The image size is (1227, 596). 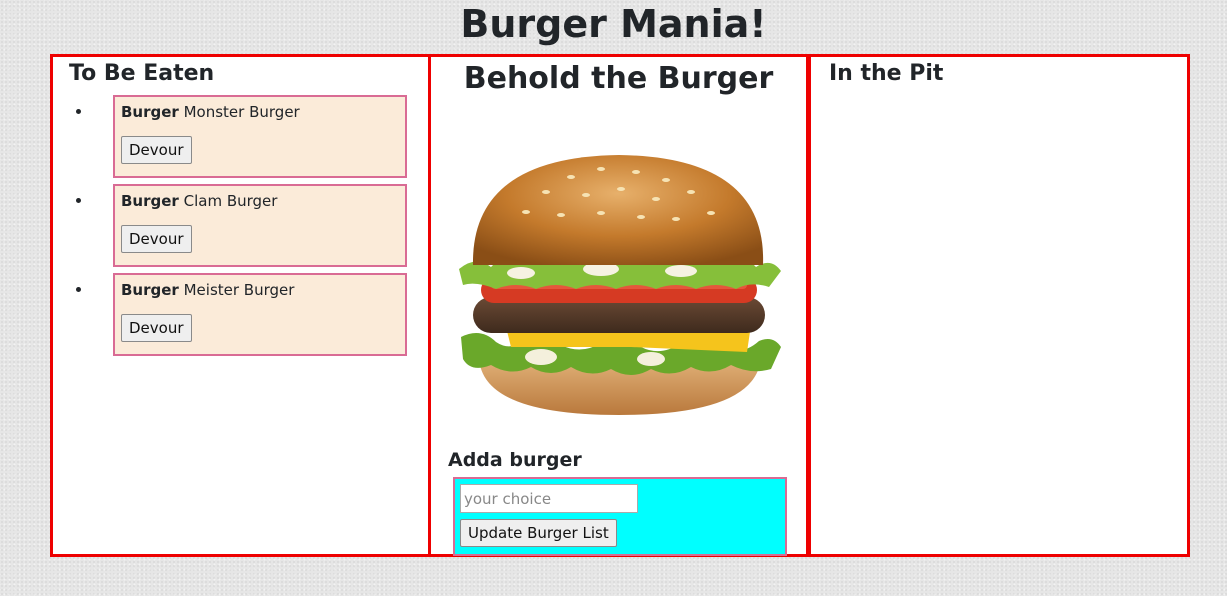 What do you see at coordinates (515, 460) in the screenshot?
I see `add-burger-heading: Adda burger` at bounding box center [515, 460].